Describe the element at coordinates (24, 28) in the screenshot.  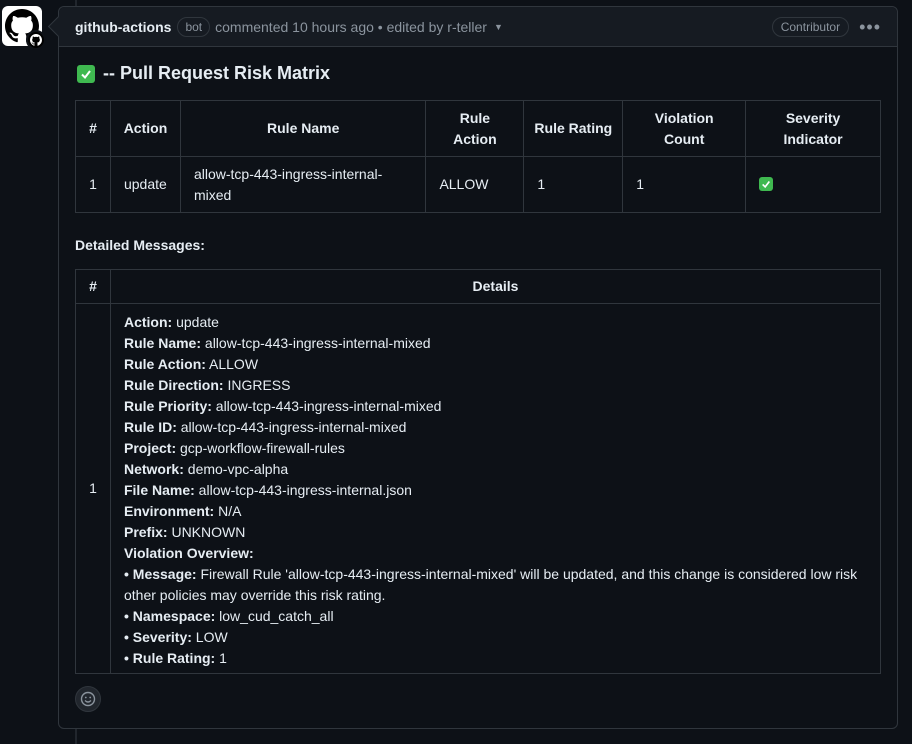
I see `avatar` at that location.